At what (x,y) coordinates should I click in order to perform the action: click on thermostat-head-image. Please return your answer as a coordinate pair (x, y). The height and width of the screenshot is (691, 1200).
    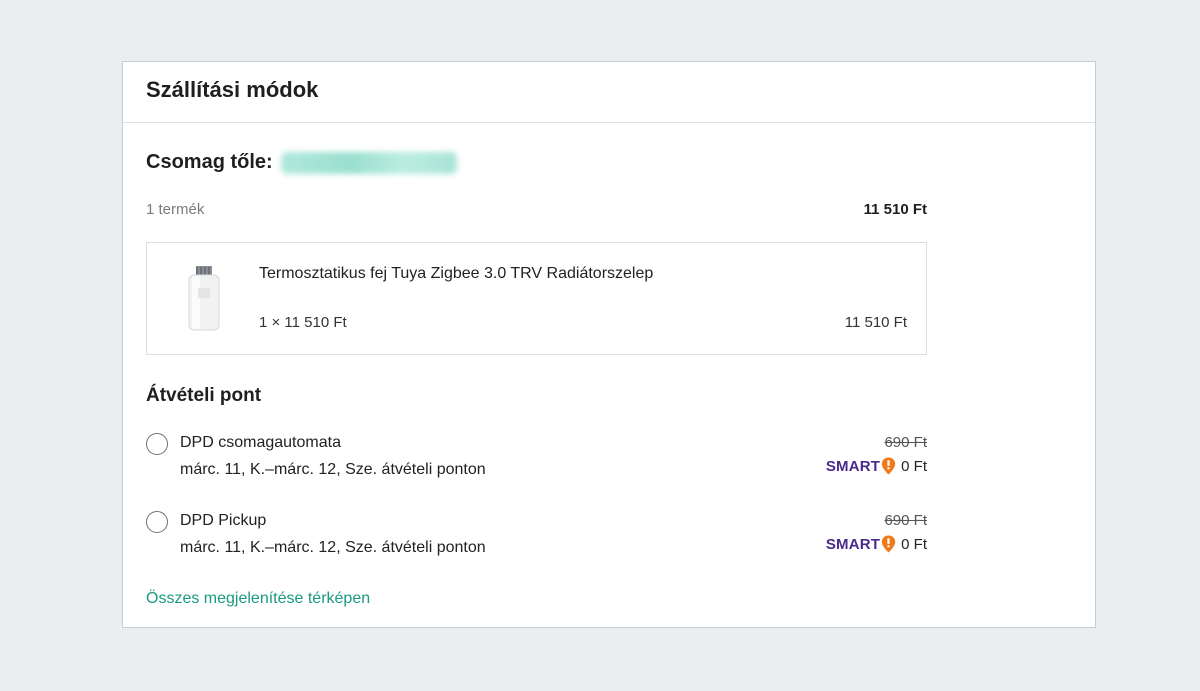
    Looking at the image, I should click on (204, 298).